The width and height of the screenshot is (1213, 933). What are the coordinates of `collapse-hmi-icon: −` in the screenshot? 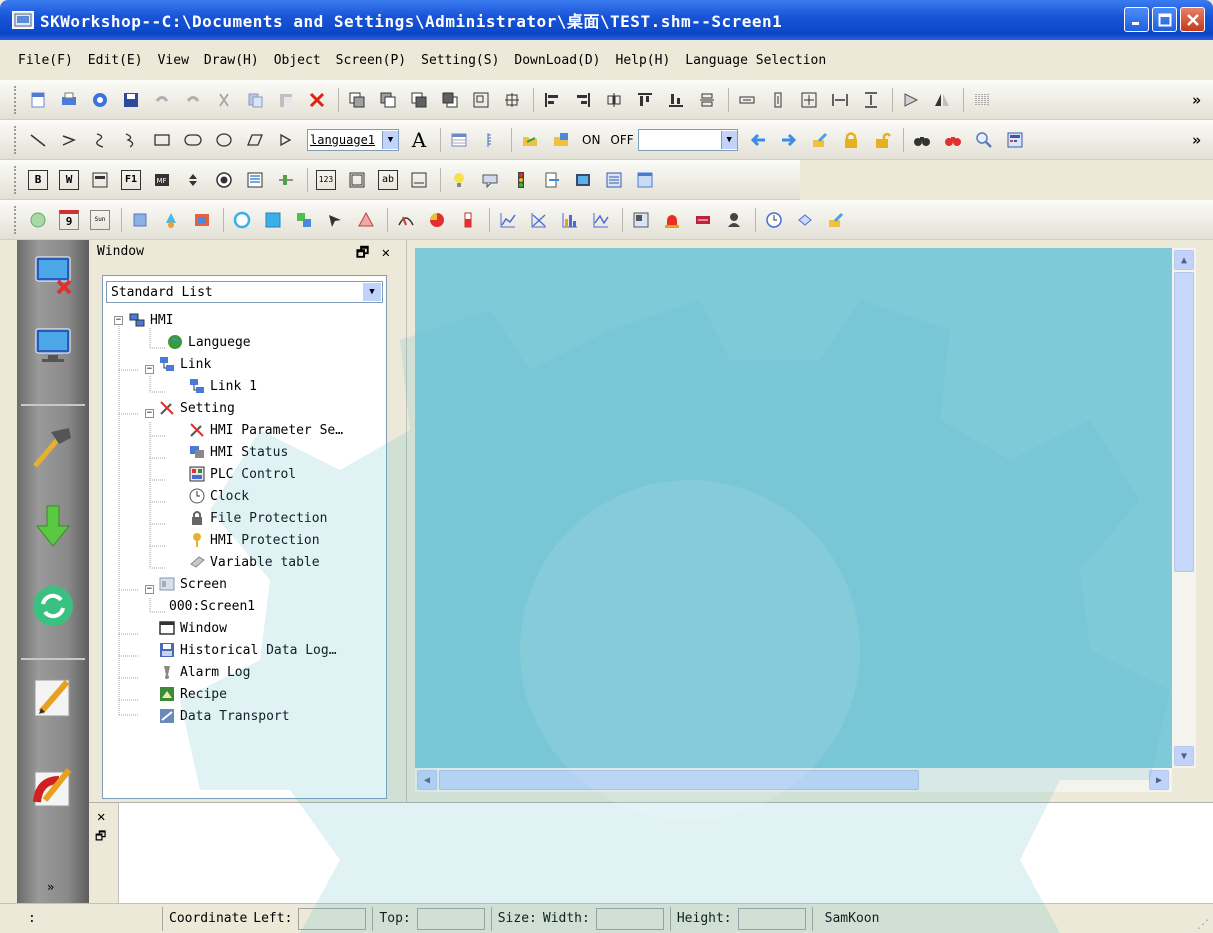 It's located at (118, 320).